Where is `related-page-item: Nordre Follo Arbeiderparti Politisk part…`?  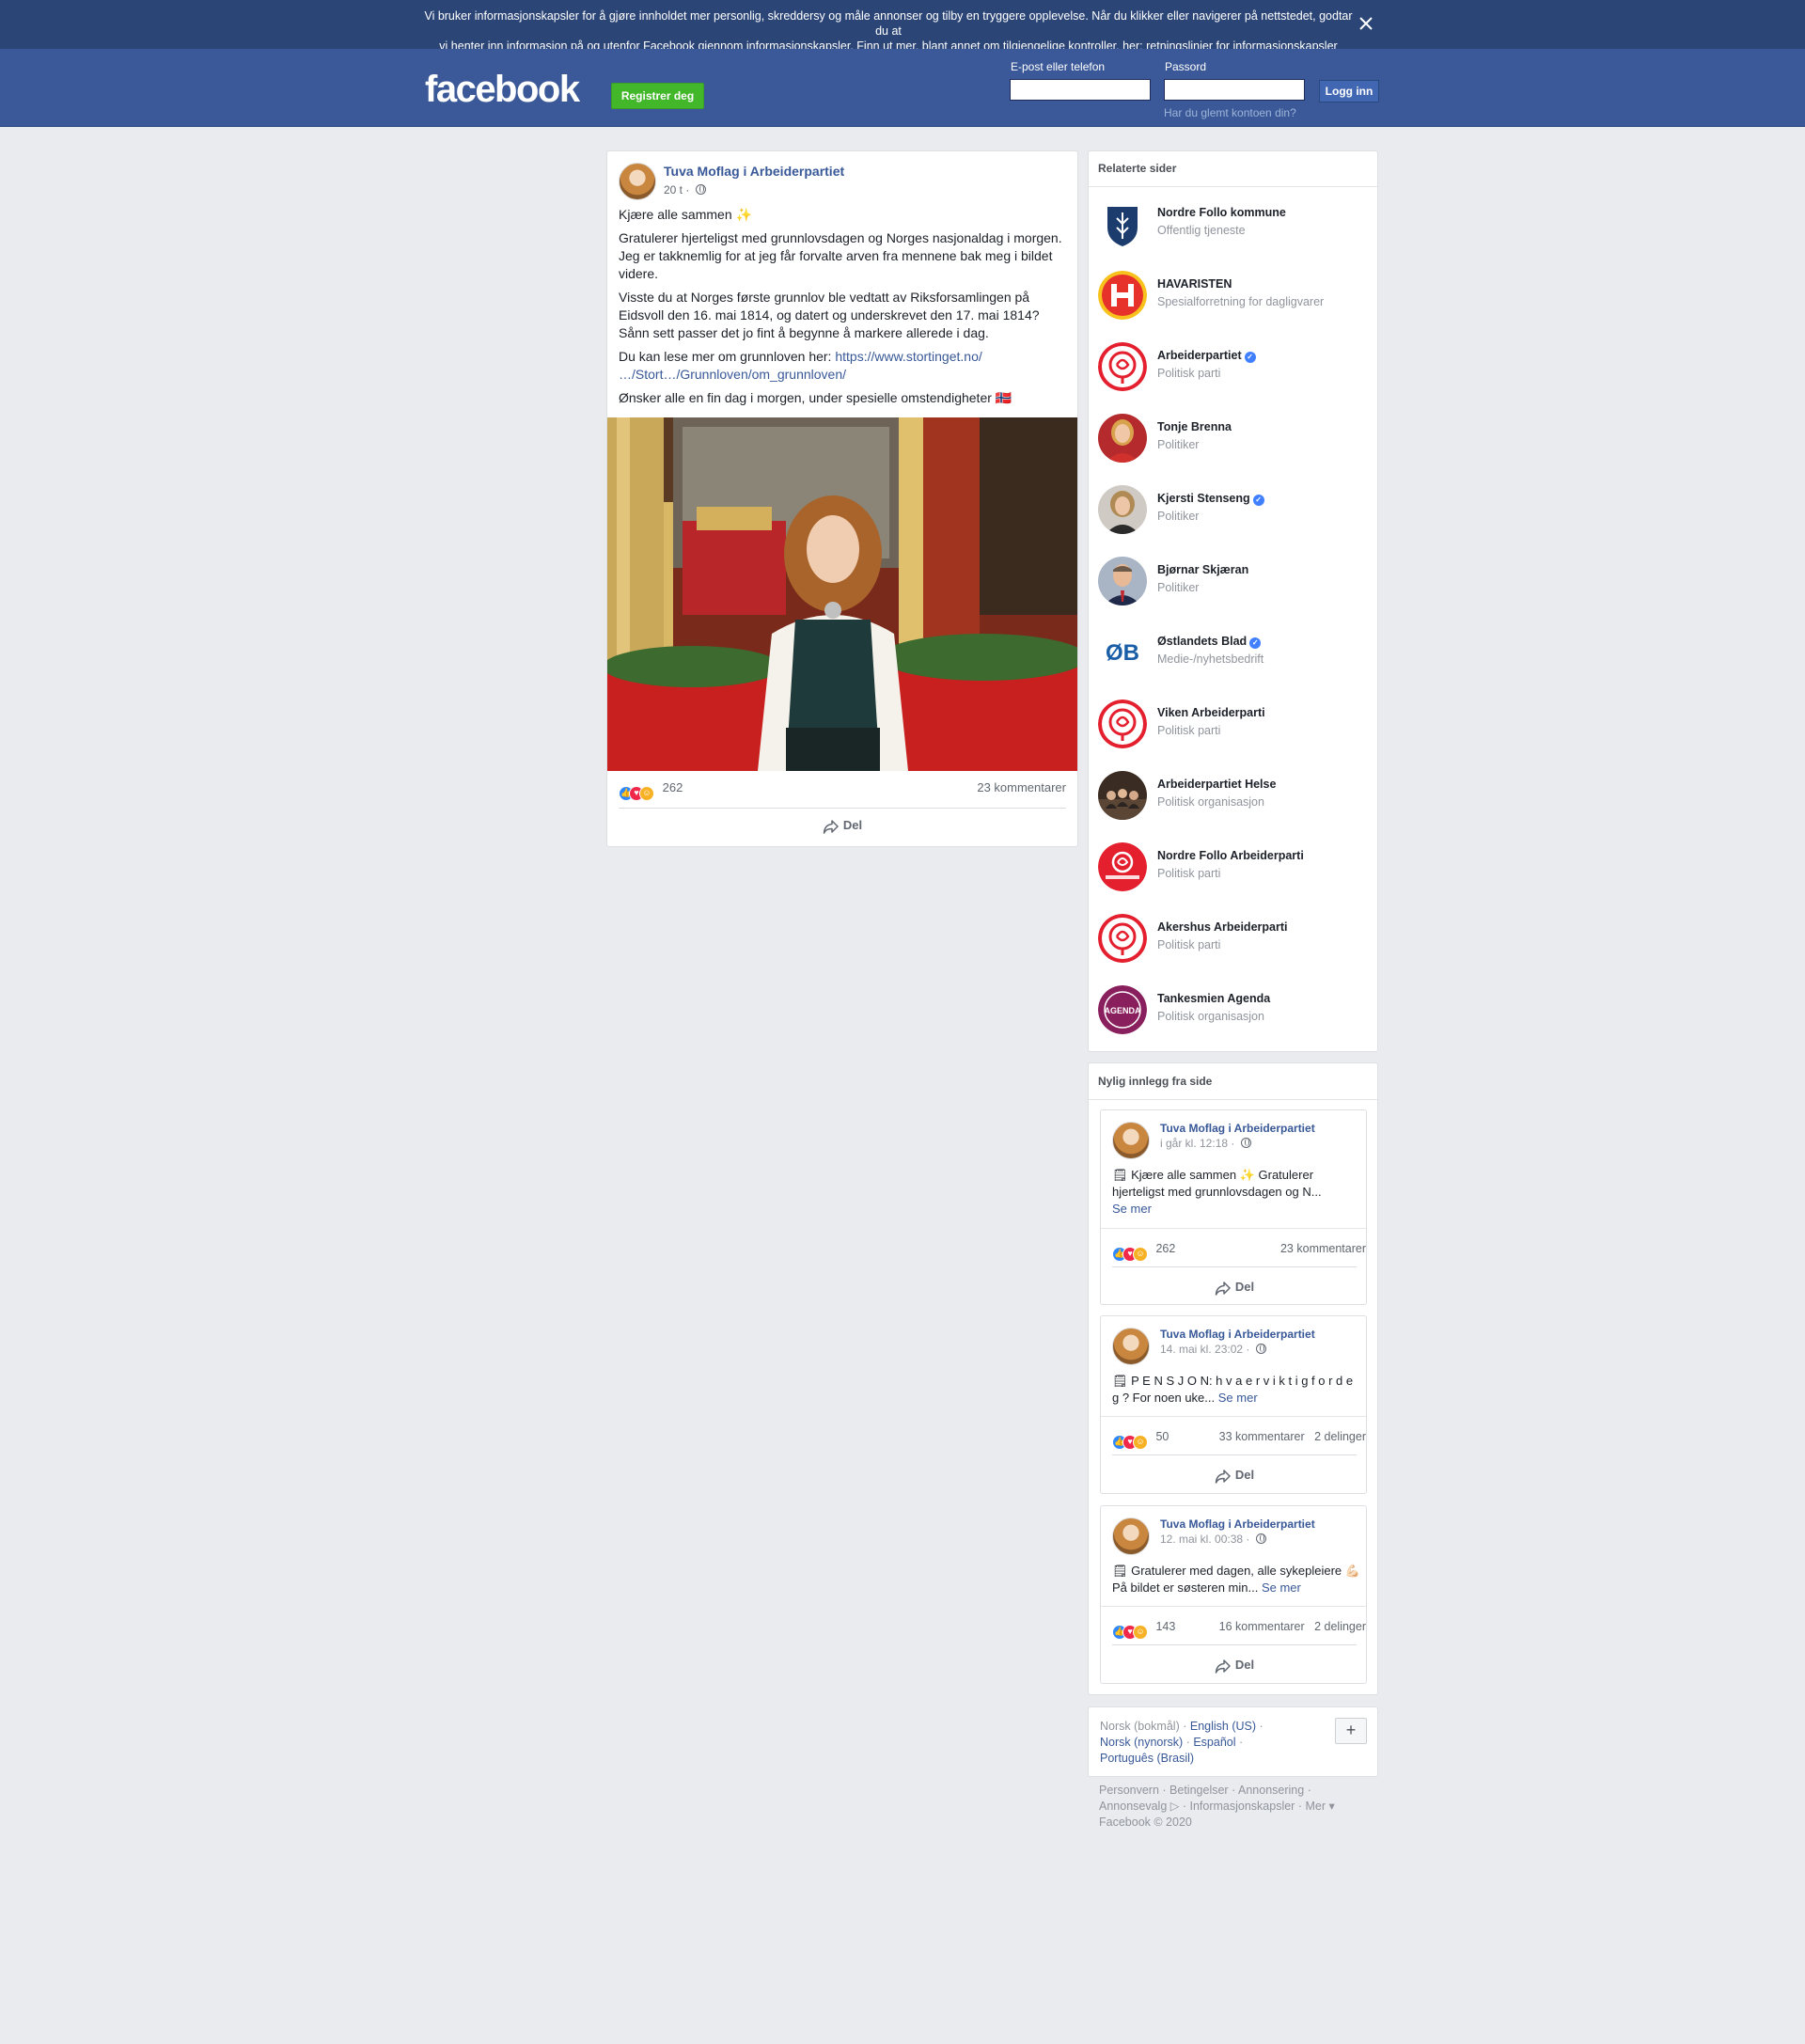 related-page-item: Nordre Follo Arbeiderparti Politisk part… is located at coordinates (1234, 867).